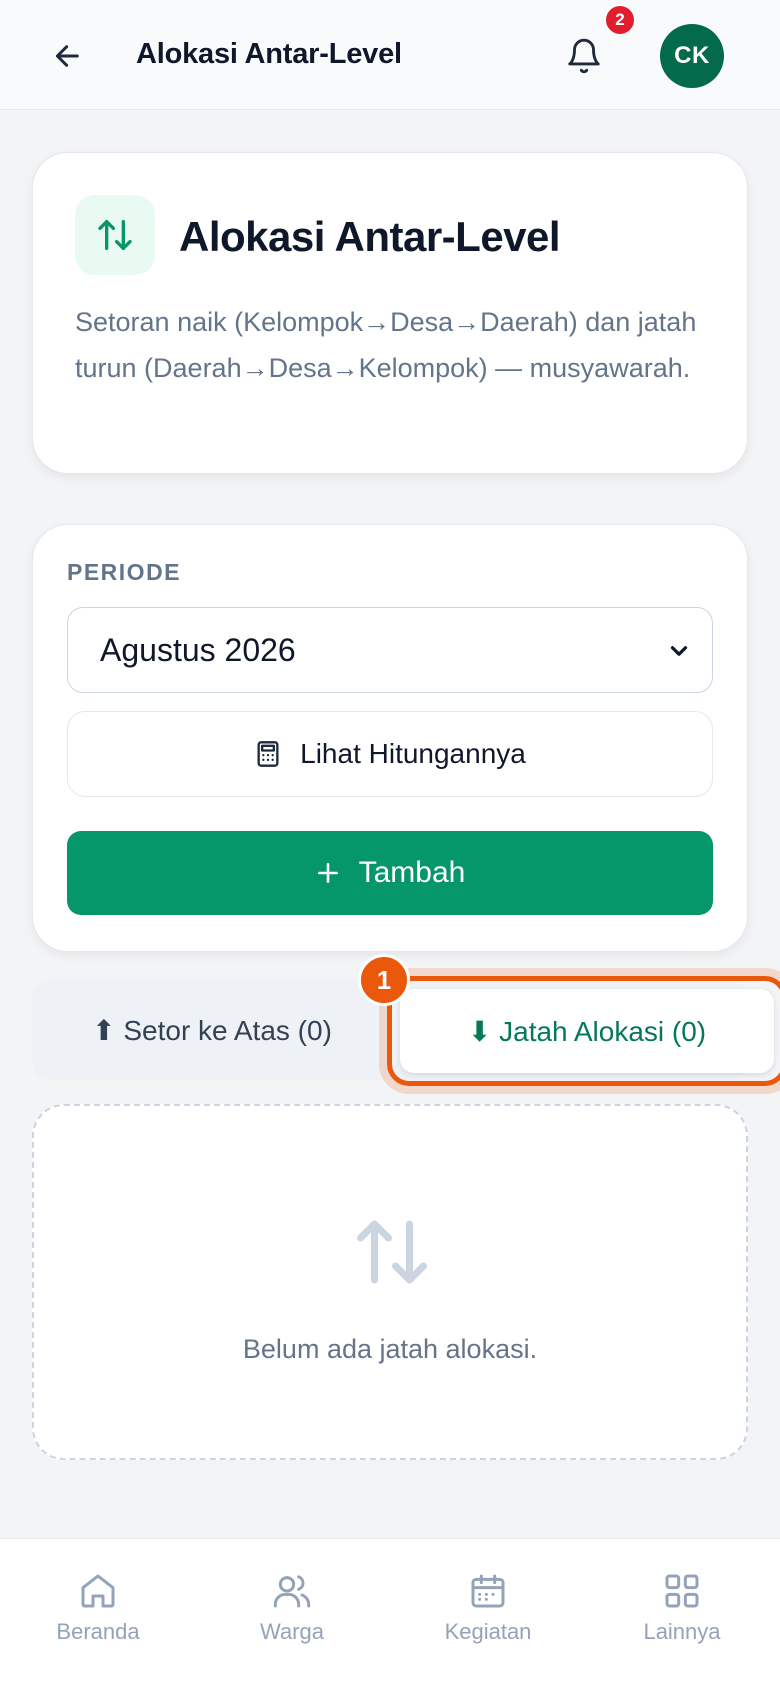 The height and width of the screenshot is (1688, 780). I want to click on add-button-label: Tambah, so click(412, 872).